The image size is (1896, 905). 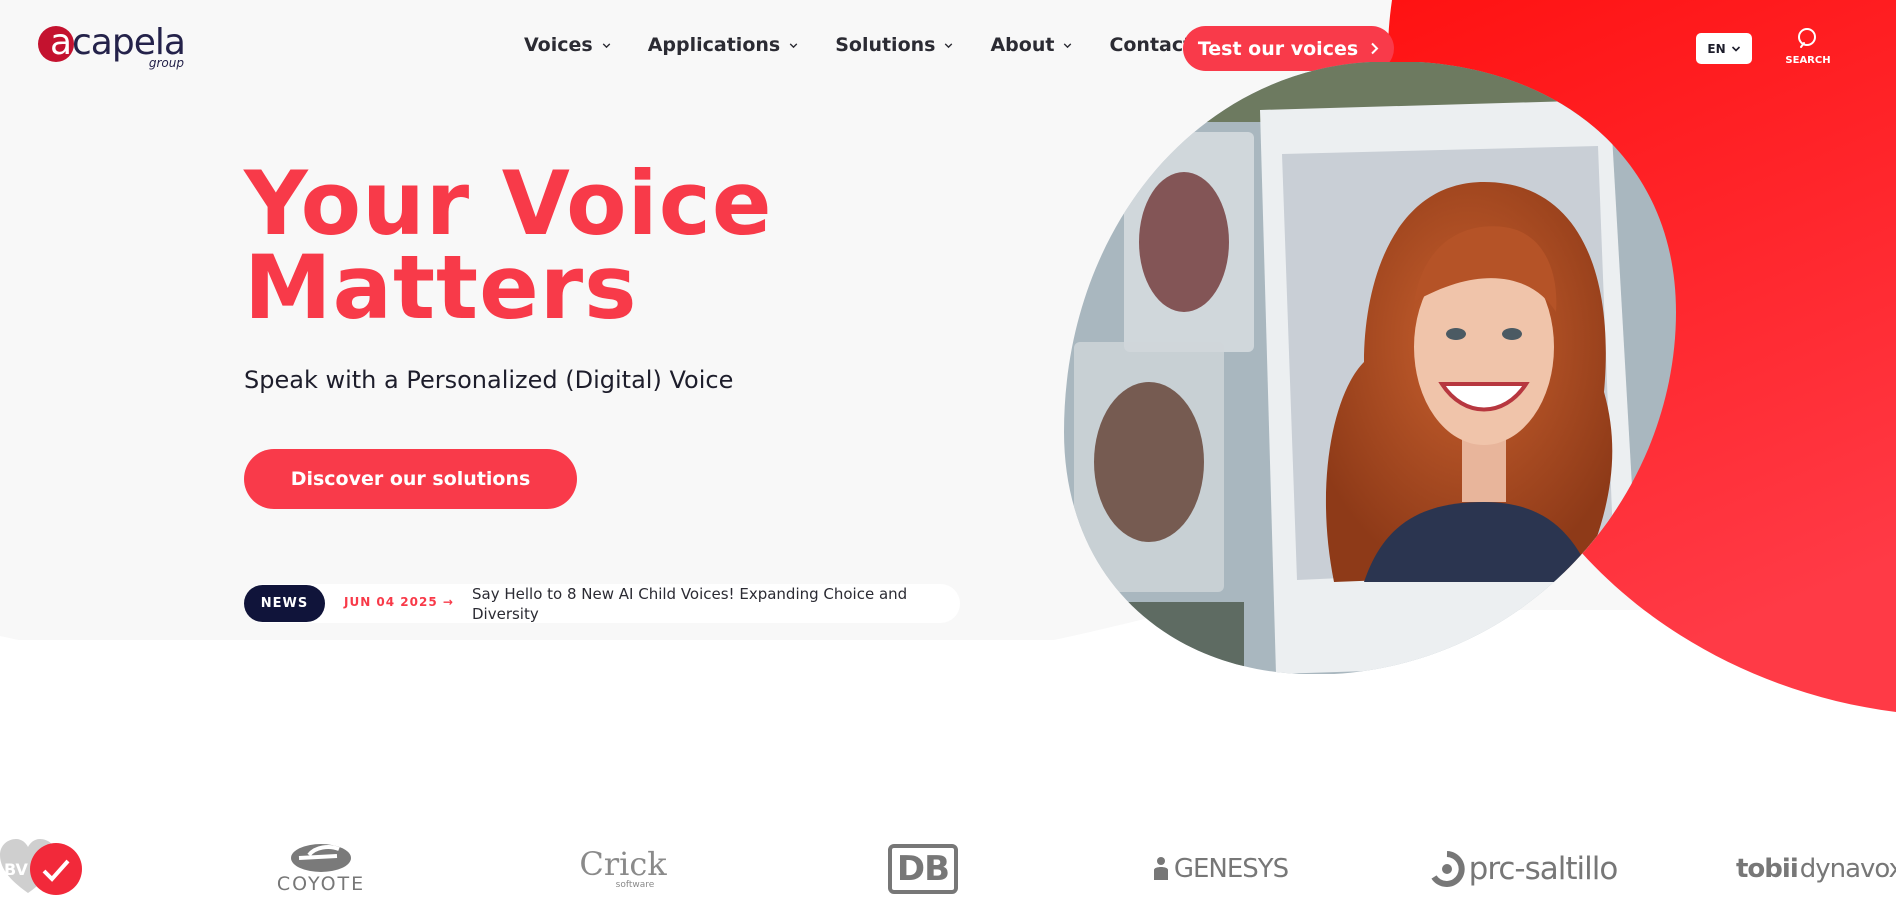 I want to click on news-badge: NEWS, so click(x=284, y=603).